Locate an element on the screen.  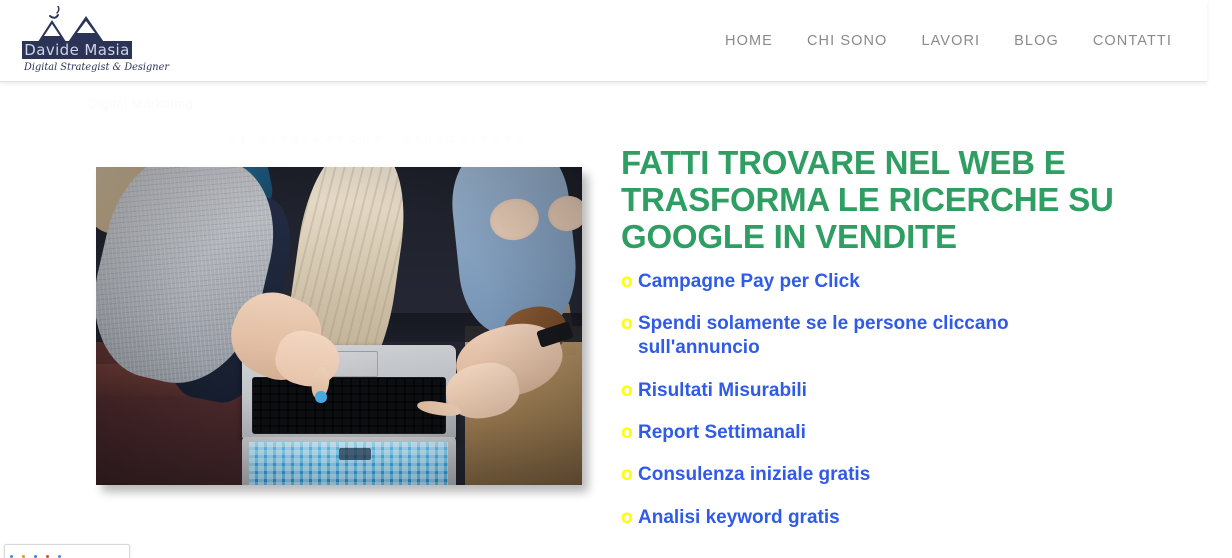
benefit-item-consulenza-iniziale-gratis: o Consulenza iniziale gratis is located at coordinates (841, 475).